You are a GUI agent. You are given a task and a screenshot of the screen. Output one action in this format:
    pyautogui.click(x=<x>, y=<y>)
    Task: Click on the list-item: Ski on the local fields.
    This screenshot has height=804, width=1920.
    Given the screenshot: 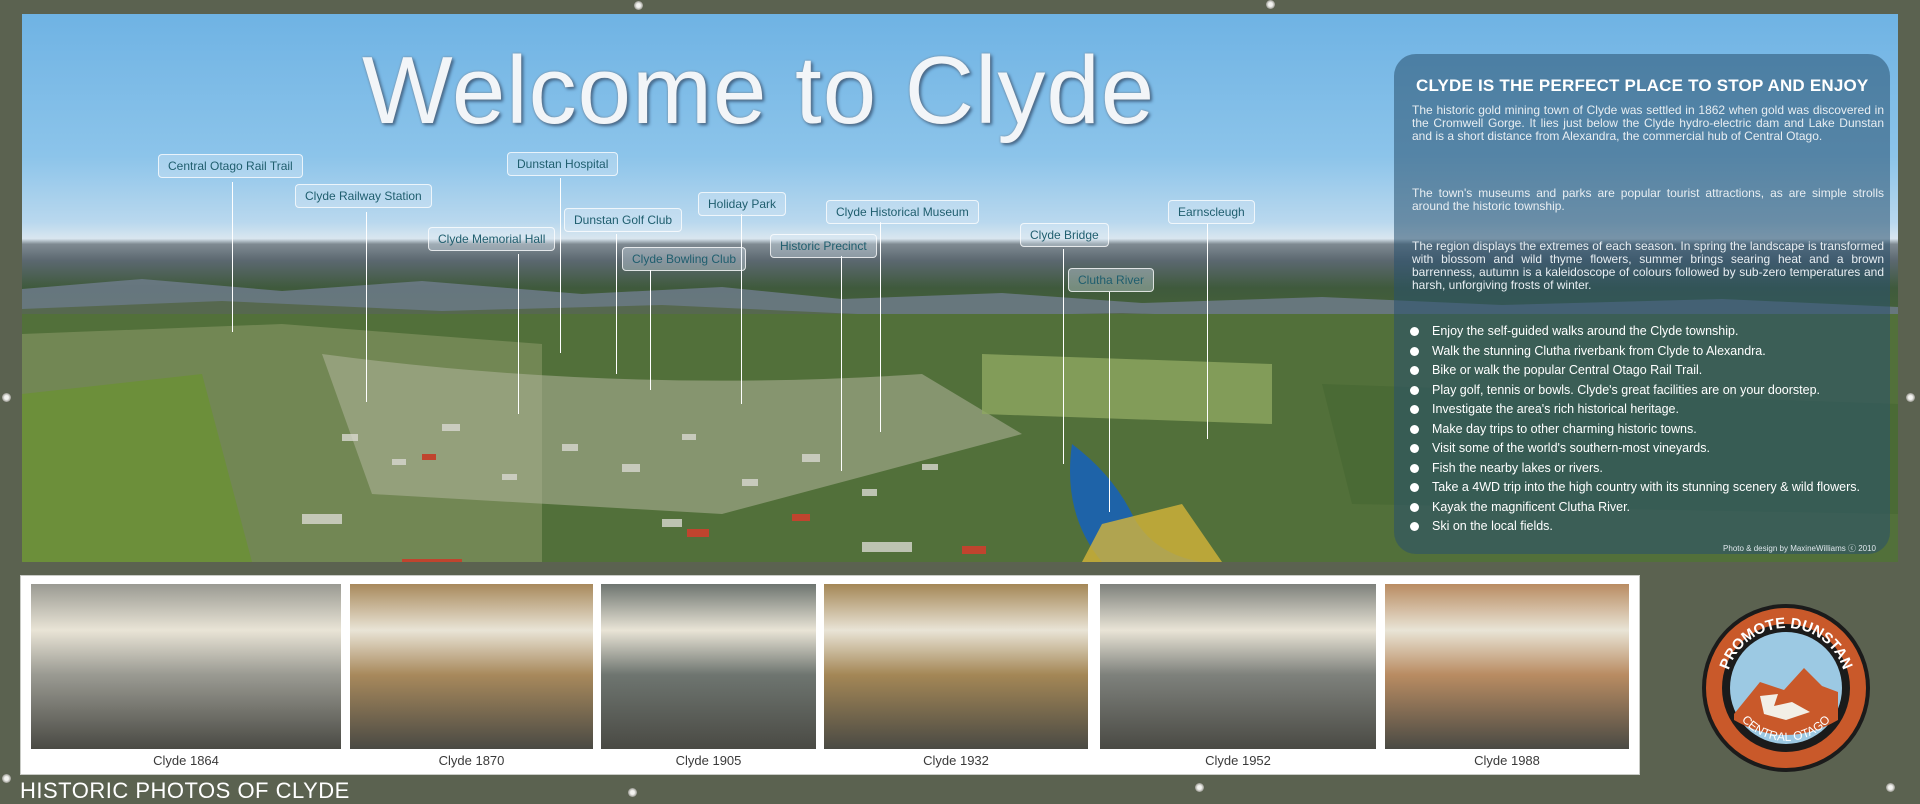 What is the action you would take?
    pyautogui.click(x=1635, y=527)
    